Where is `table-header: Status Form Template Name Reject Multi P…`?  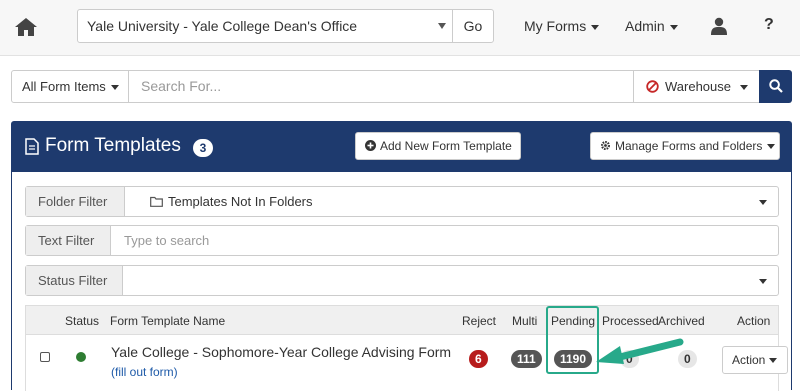 table-header: Status Form Template Name Reject Multi P… is located at coordinates (402, 320).